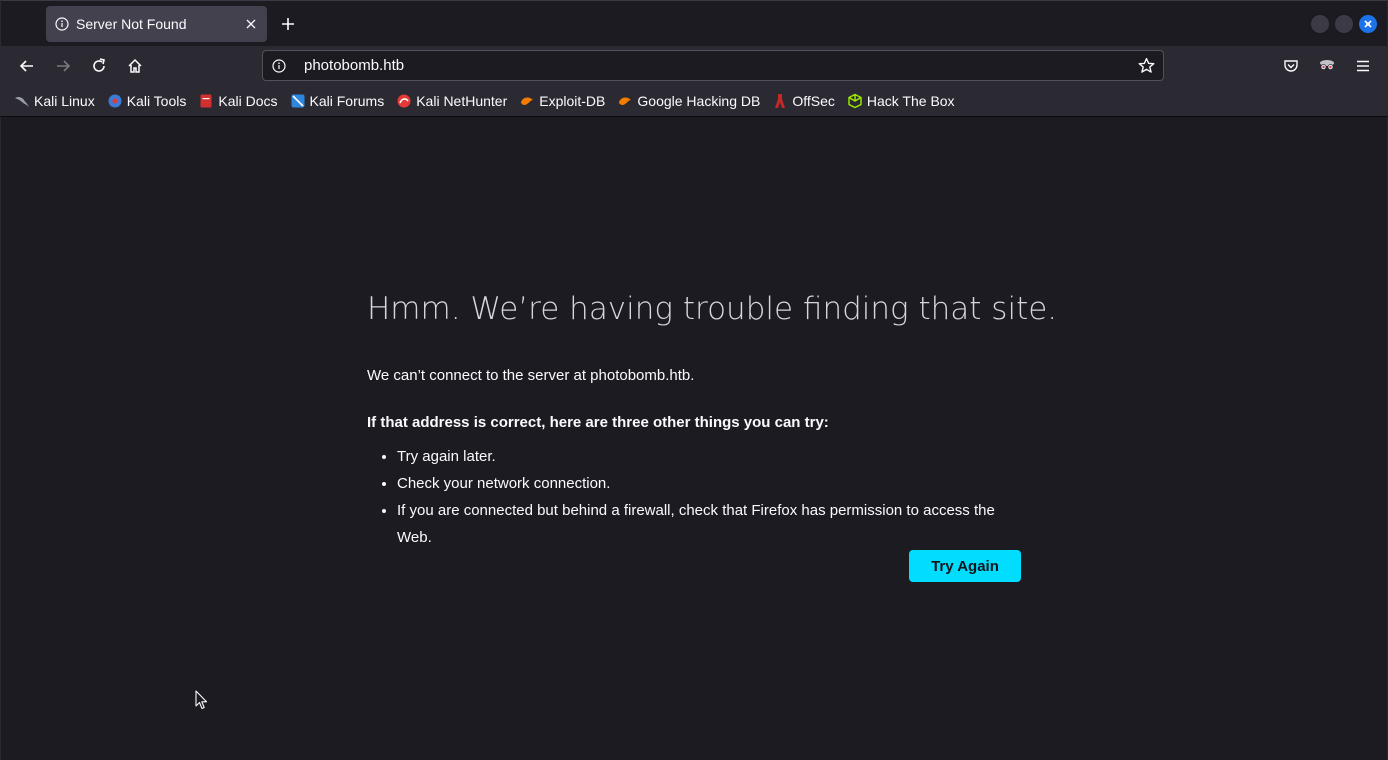  Describe the element at coordinates (1368, 24) in the screenshot. I see `close-window-button` at that location.